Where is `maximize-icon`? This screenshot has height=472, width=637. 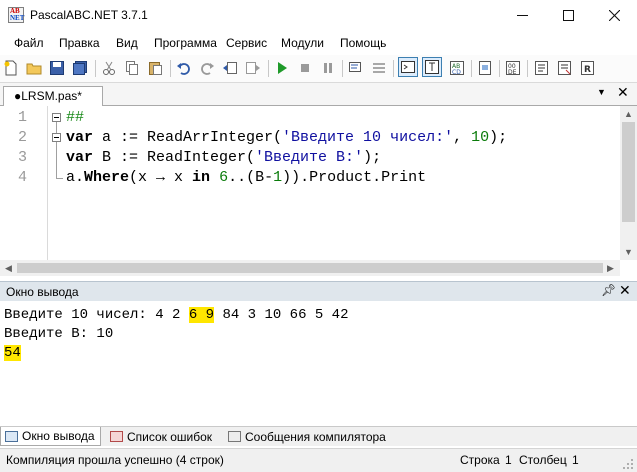 maximize-icon is located at coordinates (568, 15).